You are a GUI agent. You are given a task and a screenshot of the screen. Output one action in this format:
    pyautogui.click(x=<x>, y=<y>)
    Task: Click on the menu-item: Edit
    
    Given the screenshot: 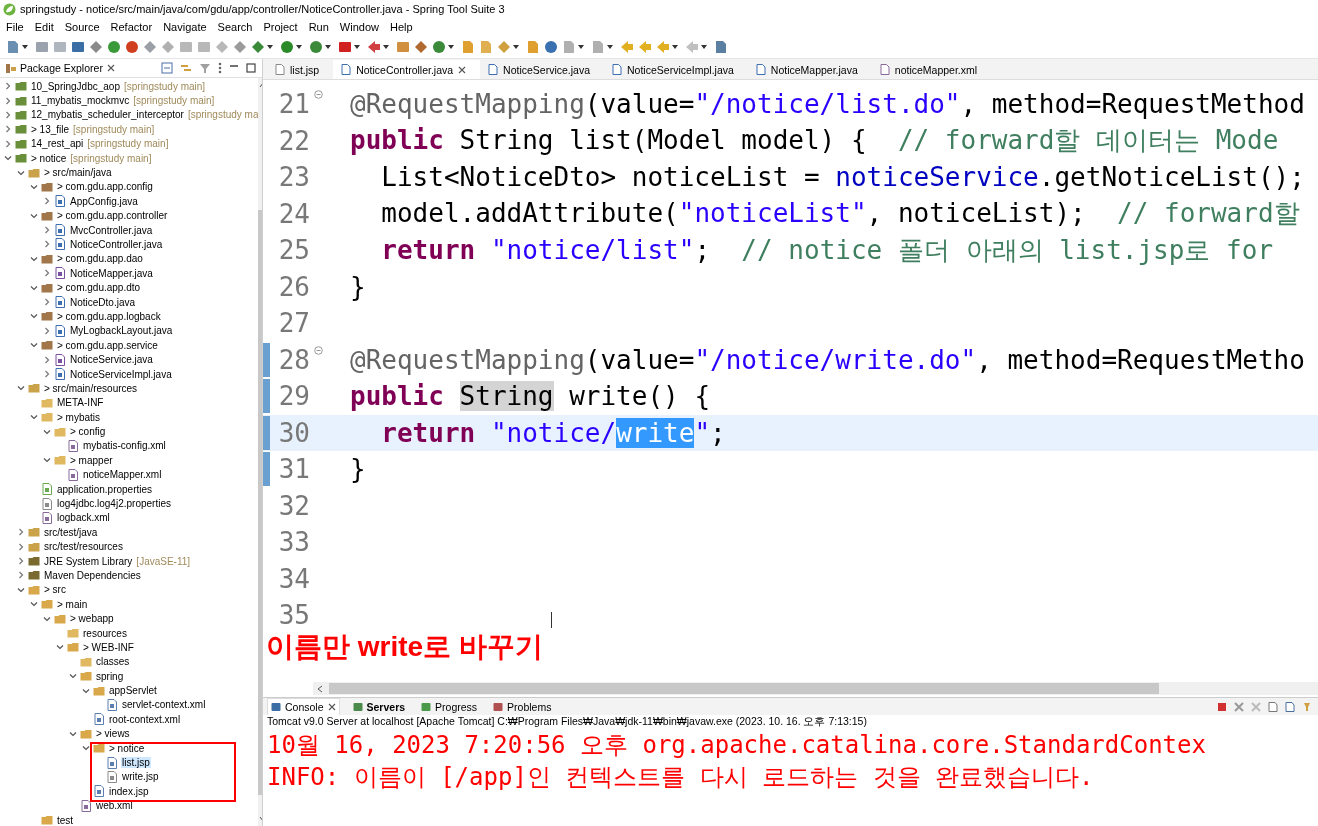 What is the action you would take?
    pyautogui.click(x=44, y=27)
    